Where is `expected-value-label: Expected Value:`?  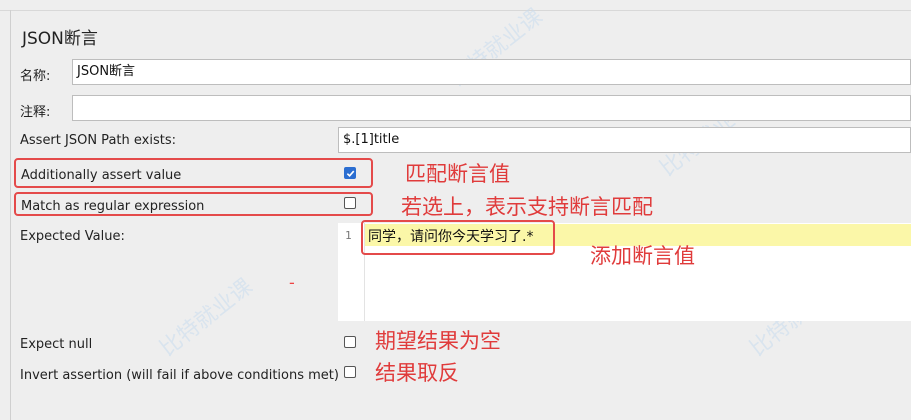
expected-value-label: Expected Value: is located at coordinates (72, 236).